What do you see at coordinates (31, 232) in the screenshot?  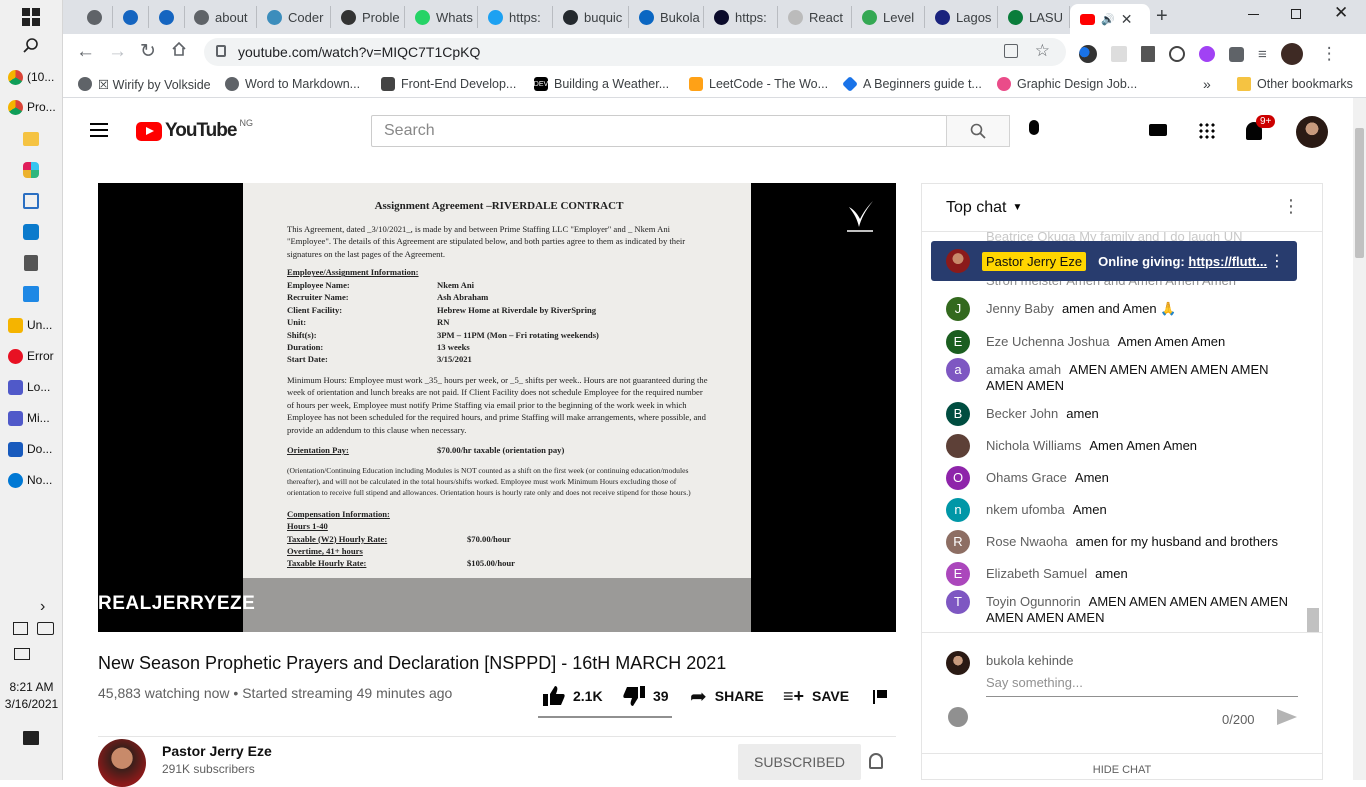 I see `vscode-icon` at bounding box center [31, 232].